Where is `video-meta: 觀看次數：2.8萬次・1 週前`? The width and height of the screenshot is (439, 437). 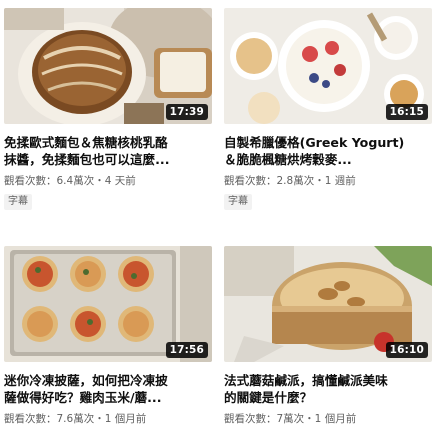 video-meta: 觀看次數：2.8萬次・1 週前 is located at coordinates (290, 181).